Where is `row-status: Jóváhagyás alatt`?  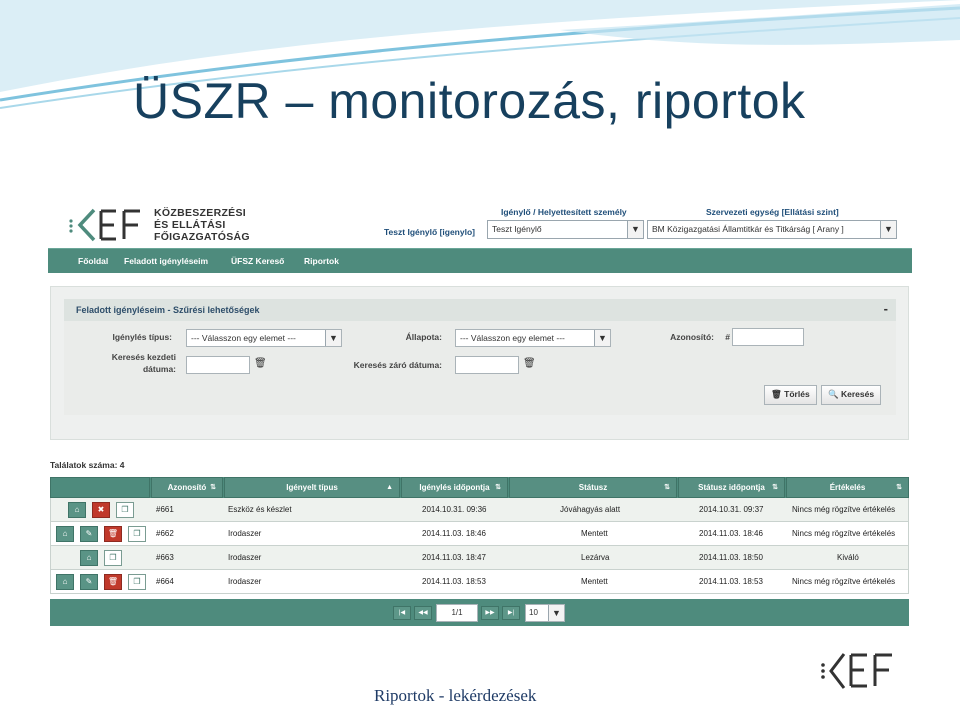
row-status: Jóváhagyás alatt is located at coordinates (590, 509).